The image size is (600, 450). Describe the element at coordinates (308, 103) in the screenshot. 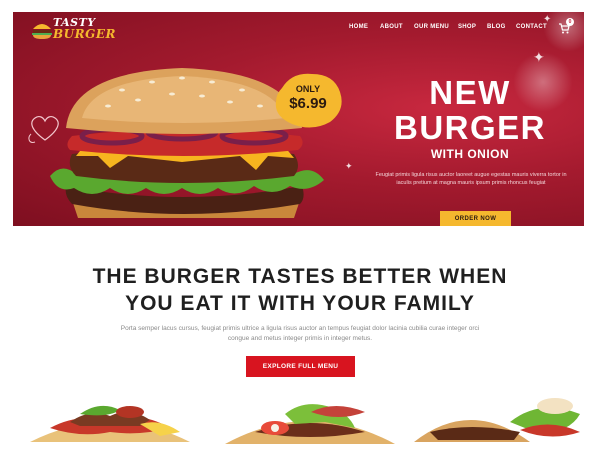

I see `badge-price: $6.99` at that location.